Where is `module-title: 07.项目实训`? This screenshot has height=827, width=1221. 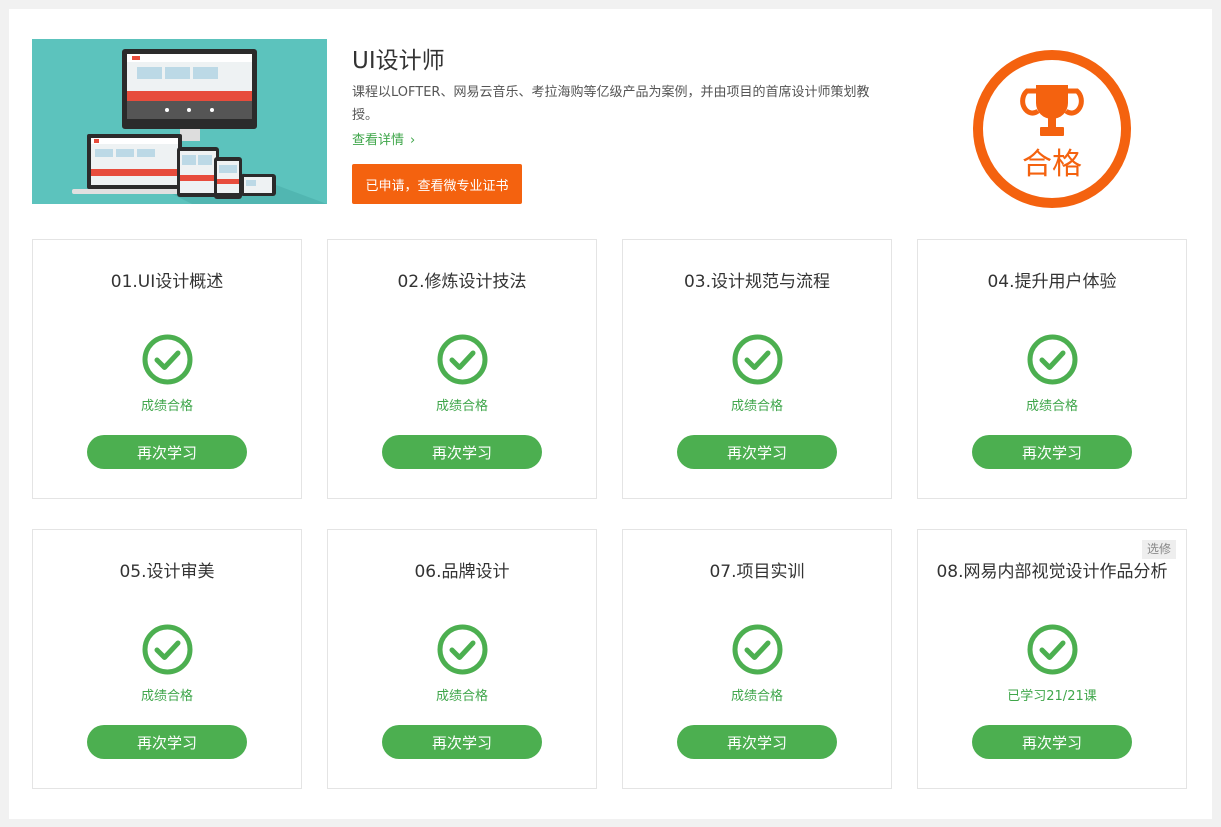 module-title: 07.项目实训 is located at coordinates (757, 572).